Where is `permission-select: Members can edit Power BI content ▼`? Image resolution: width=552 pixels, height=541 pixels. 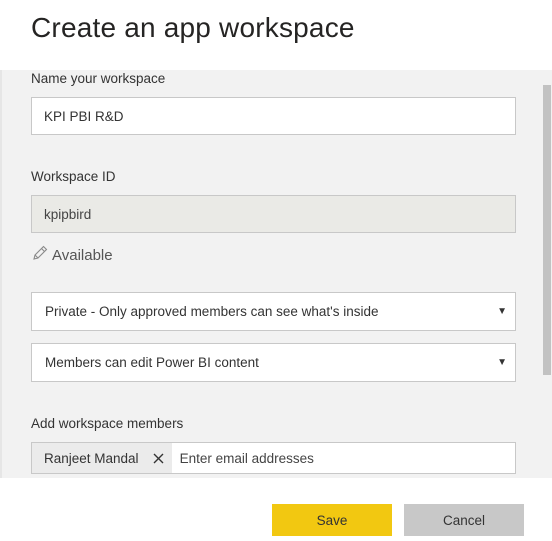 permission-select: Members can edit Power BI content ▼ is located at coordinates (273, 362).